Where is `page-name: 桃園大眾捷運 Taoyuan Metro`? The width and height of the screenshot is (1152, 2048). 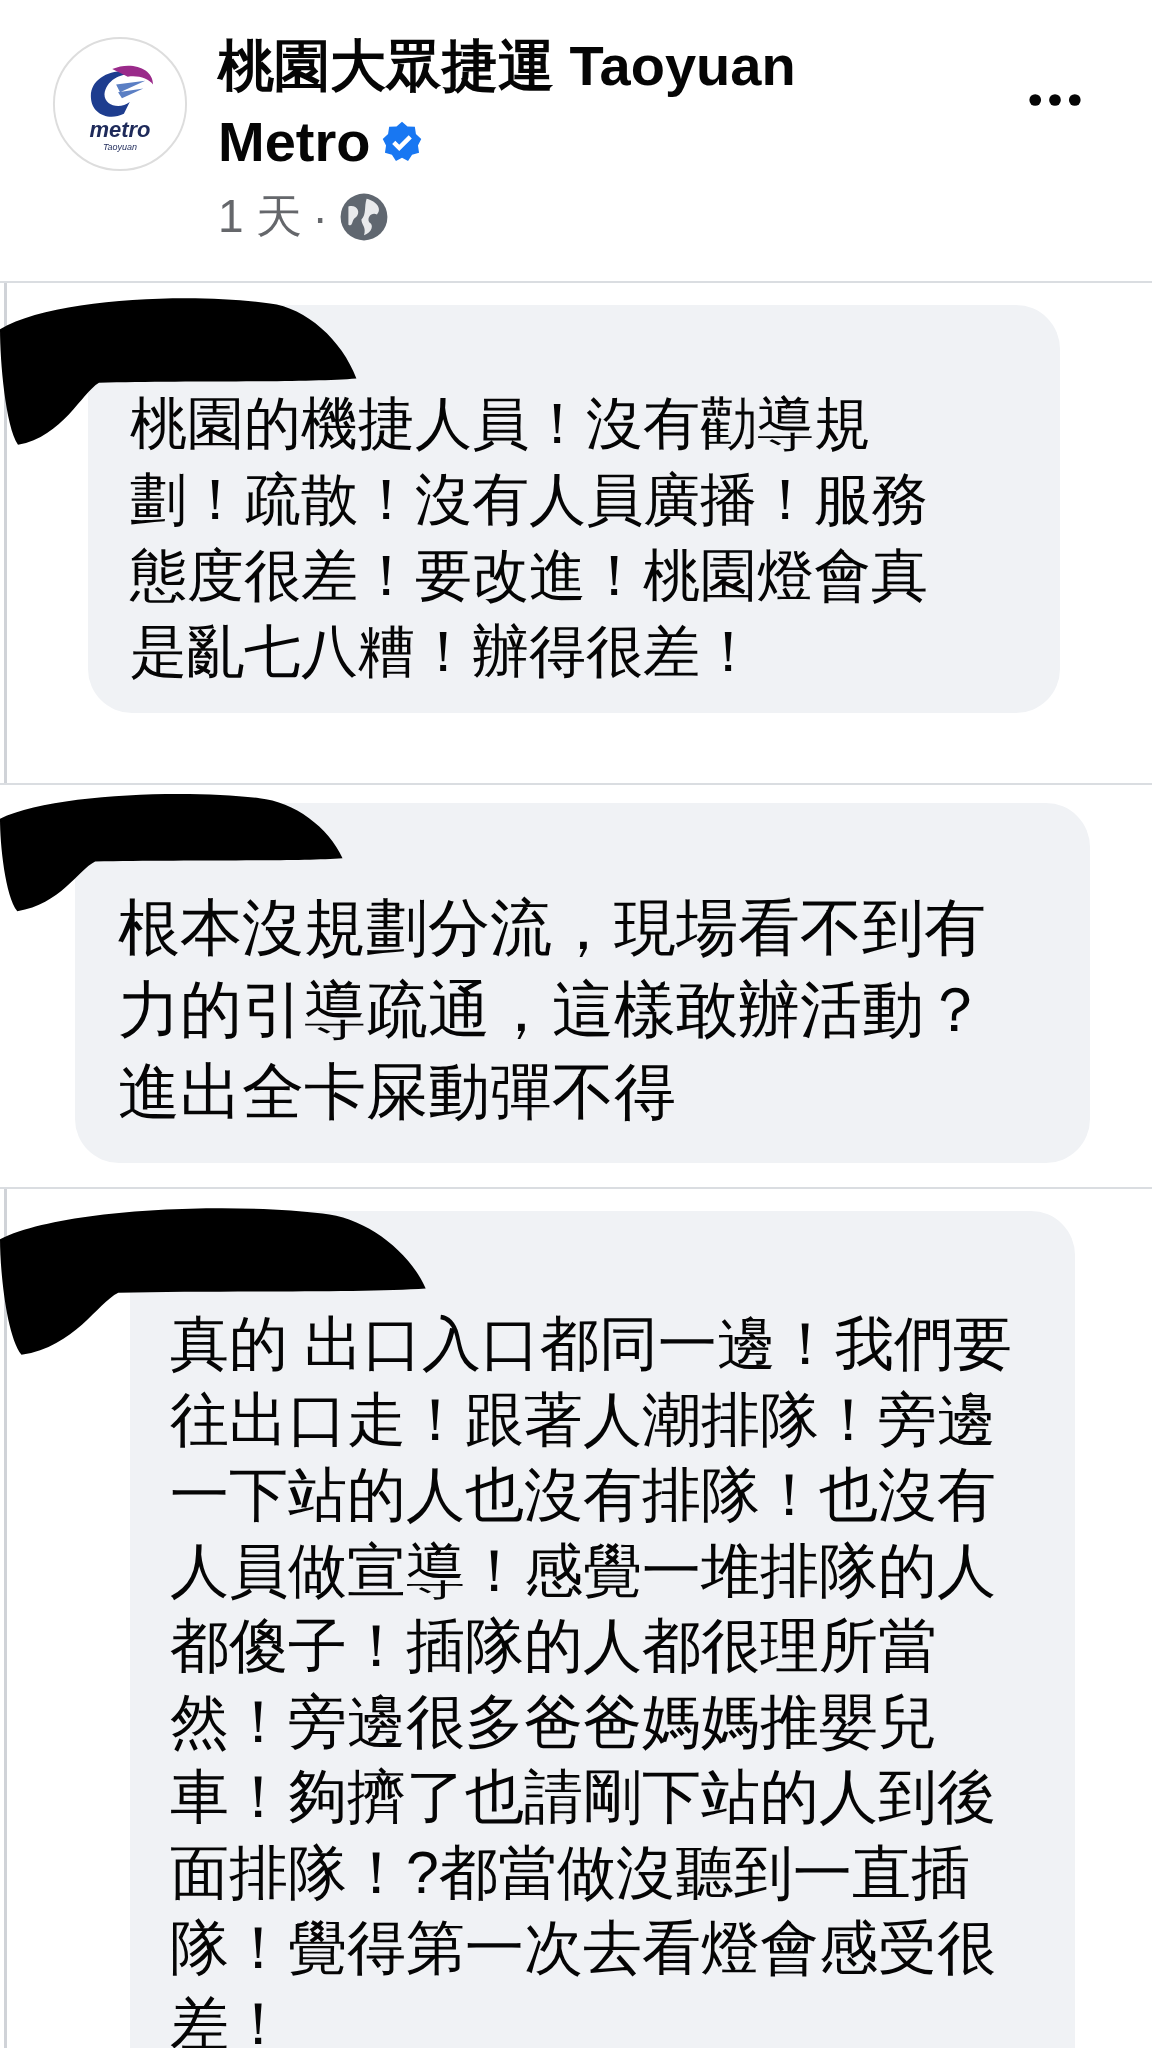 page-name: 桃園大眾捷運 Taoyuan Metro is located at coordinates (548, 104).